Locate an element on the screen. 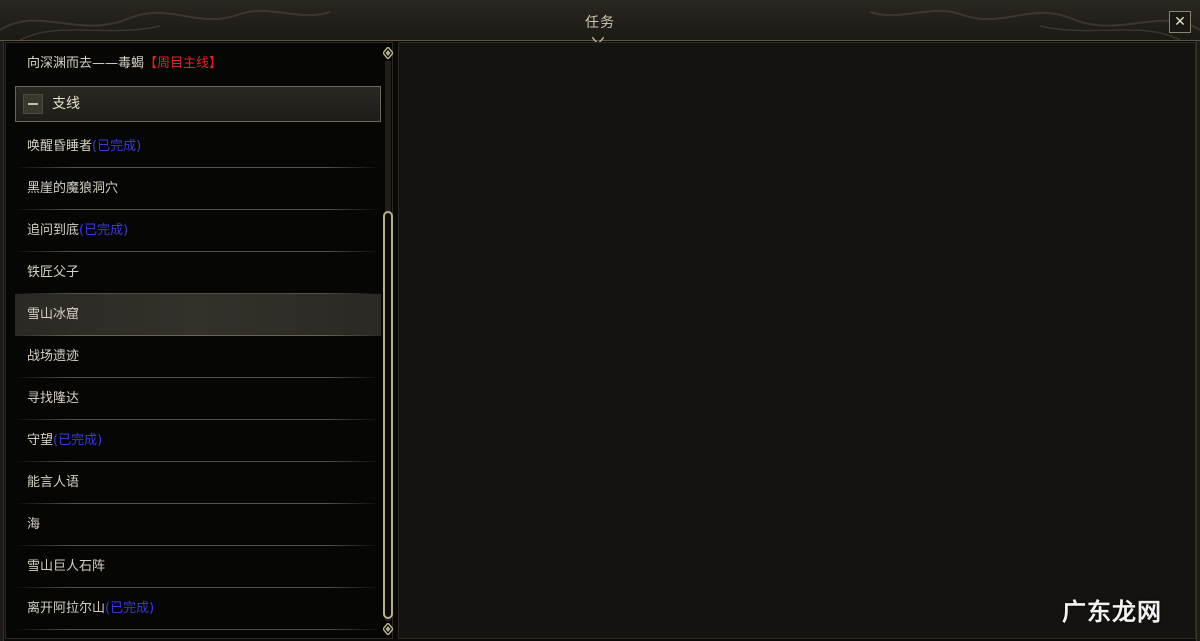  quest-name: 战场遗迹 is located at coordinates (53, 356).